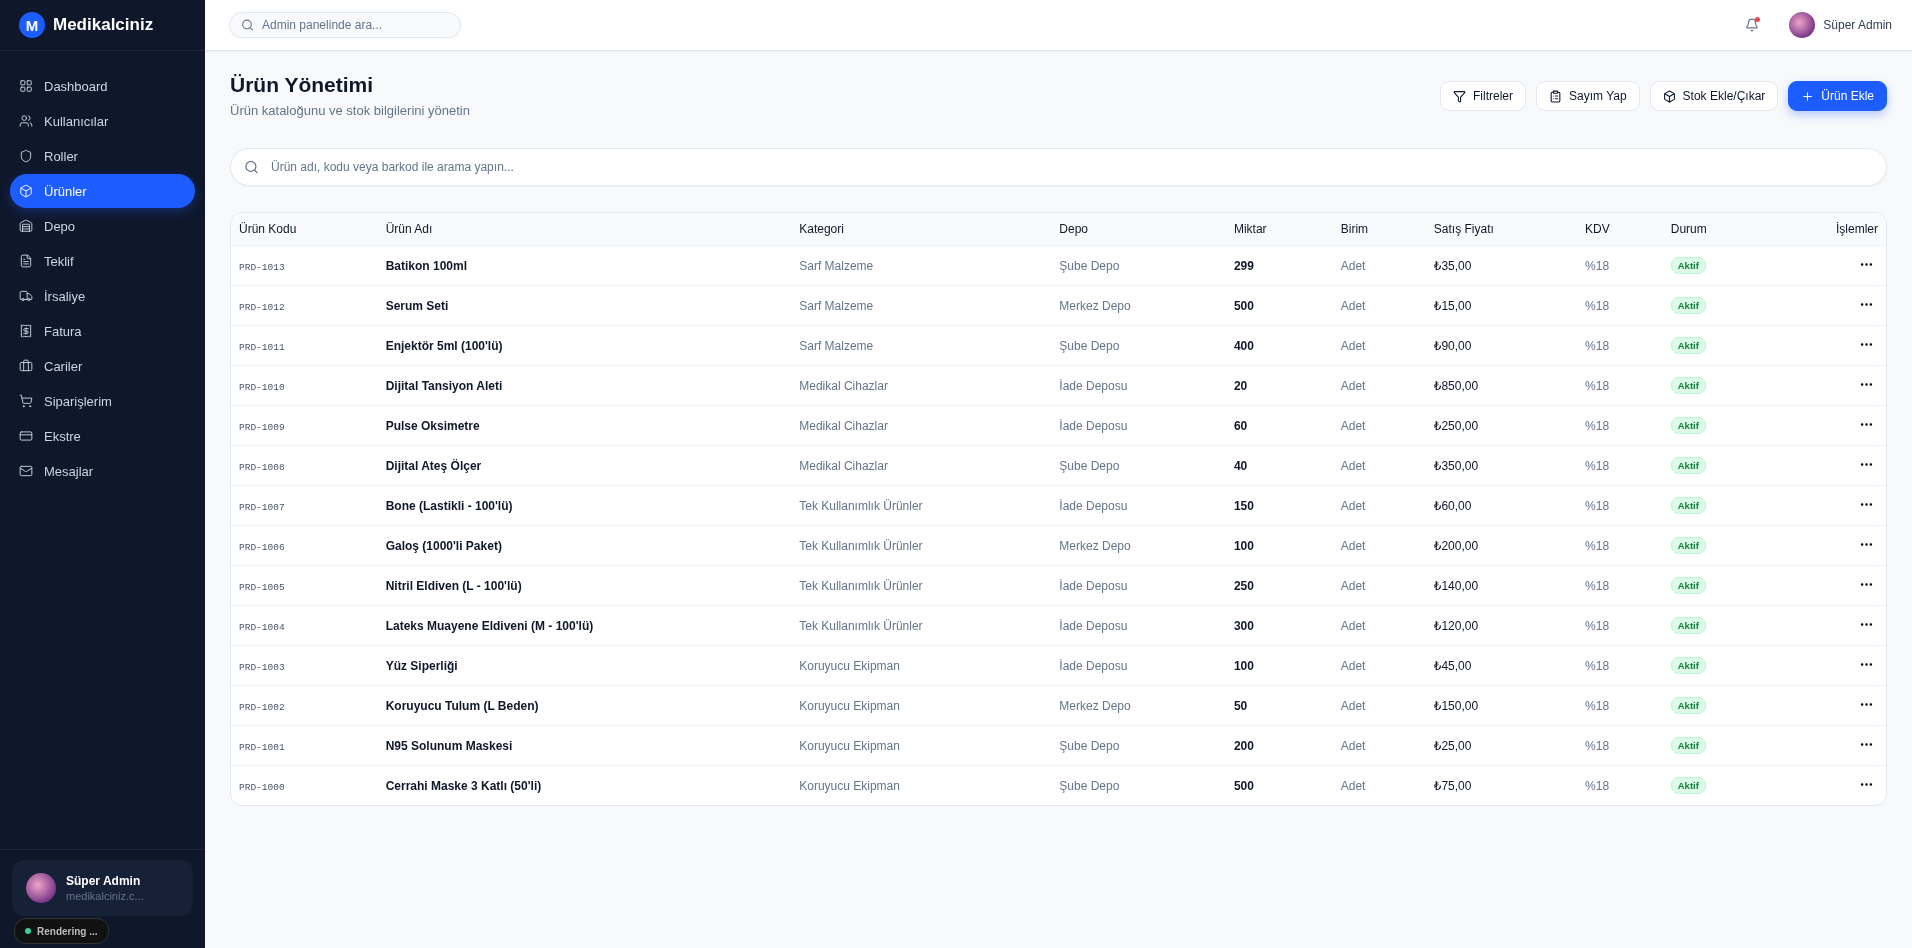 The image size is (1912, 948). Describe the element at coordinates (1243, 665) in the screenshot. I see `quantity: 100` at that location.